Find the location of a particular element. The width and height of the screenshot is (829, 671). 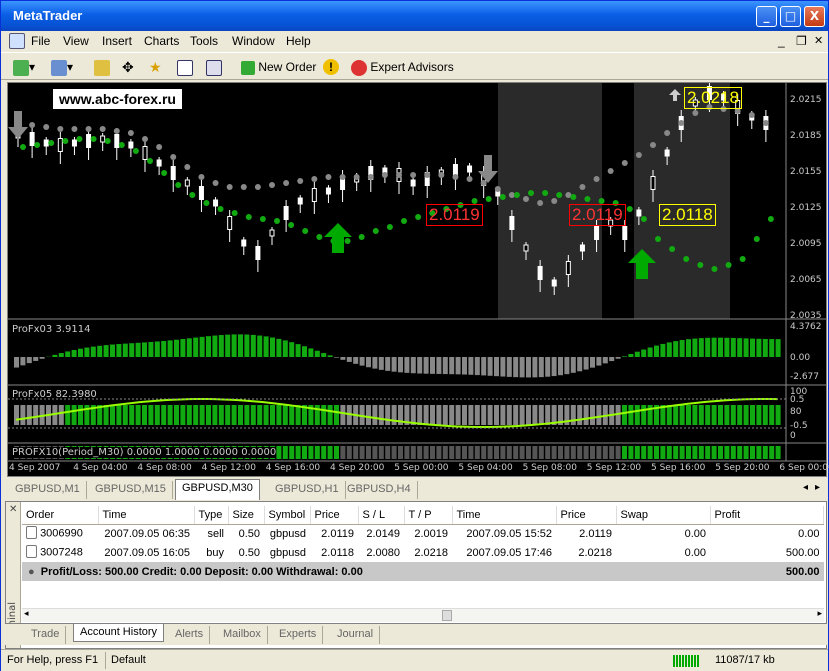

tab-gbpusd-h1: GBPUSD,H1 is located at coordinates (307, 490).